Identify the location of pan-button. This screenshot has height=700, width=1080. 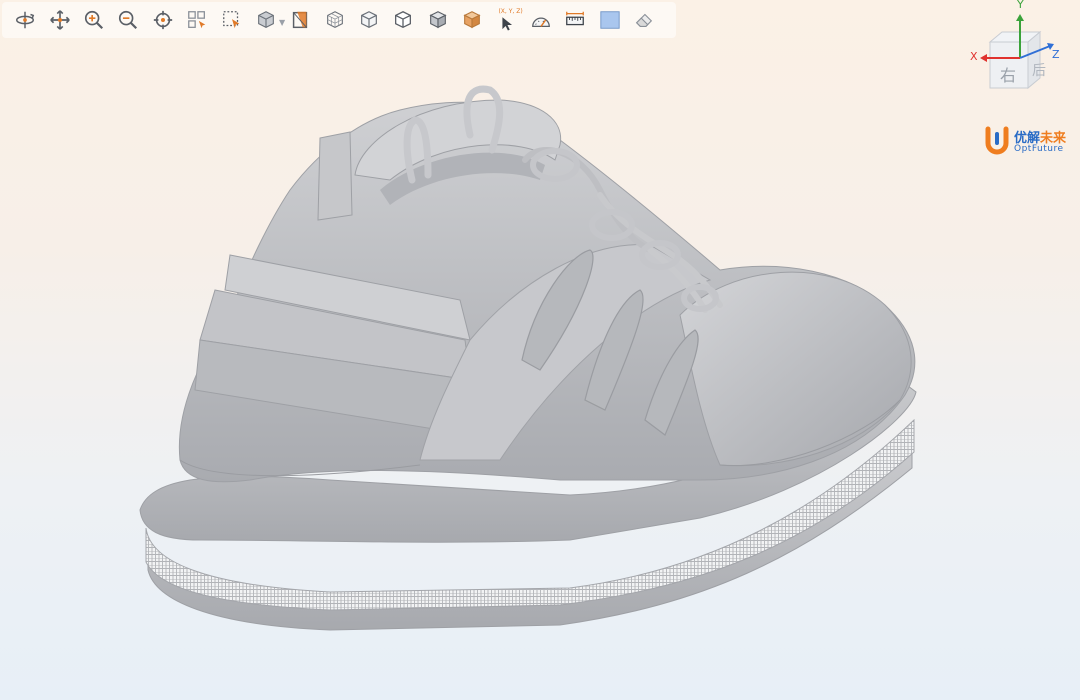
(59, 20).